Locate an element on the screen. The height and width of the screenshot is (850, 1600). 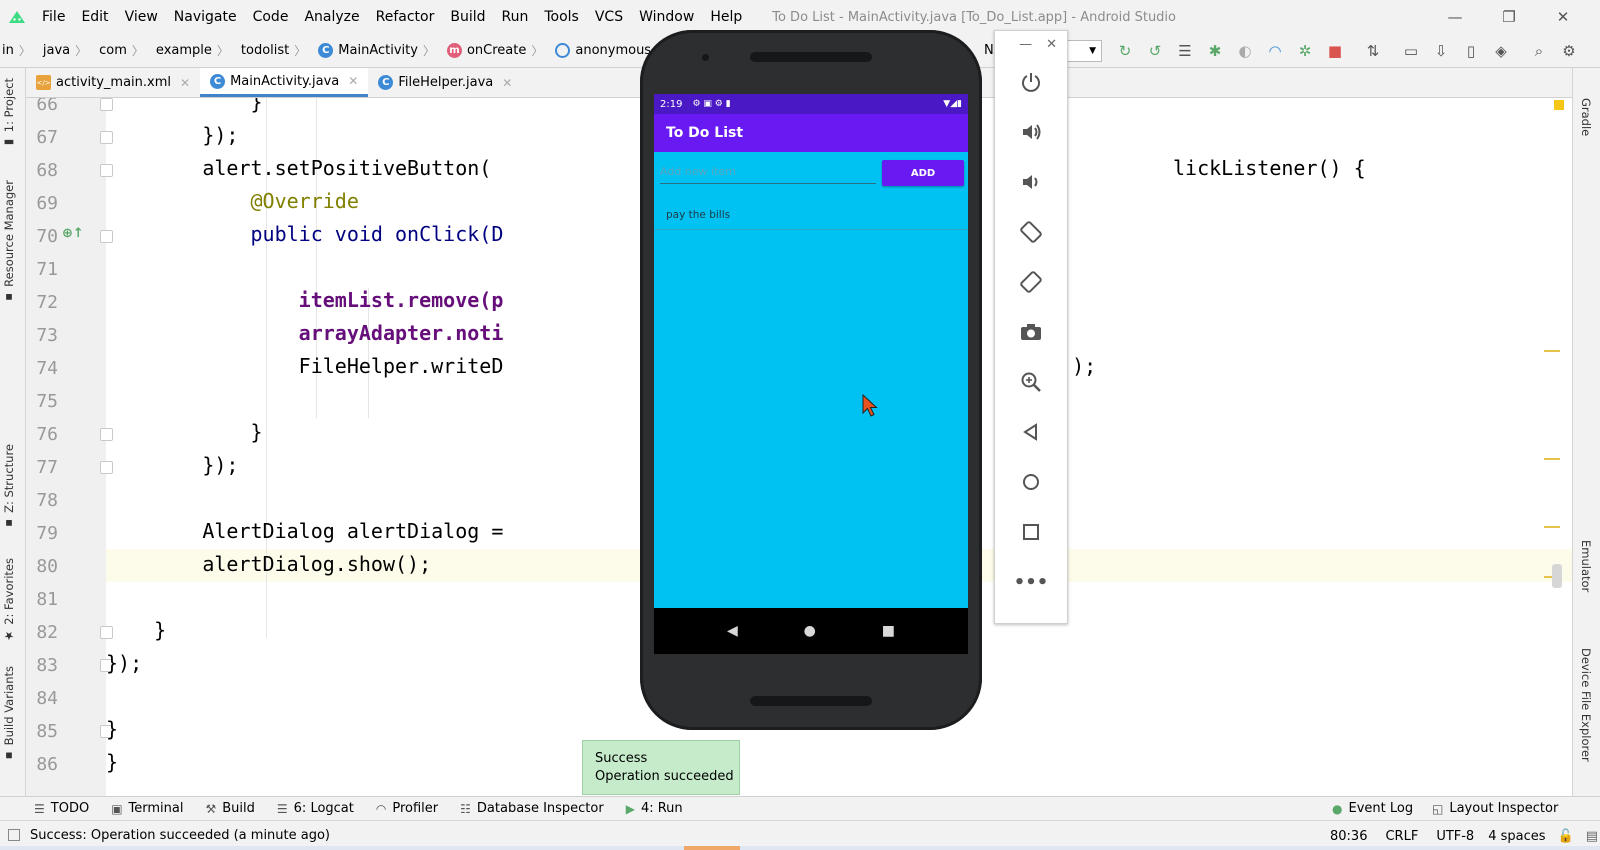
database-inspector-tool-window: ☷ Database Inspector is located at coordinates (532, 808).